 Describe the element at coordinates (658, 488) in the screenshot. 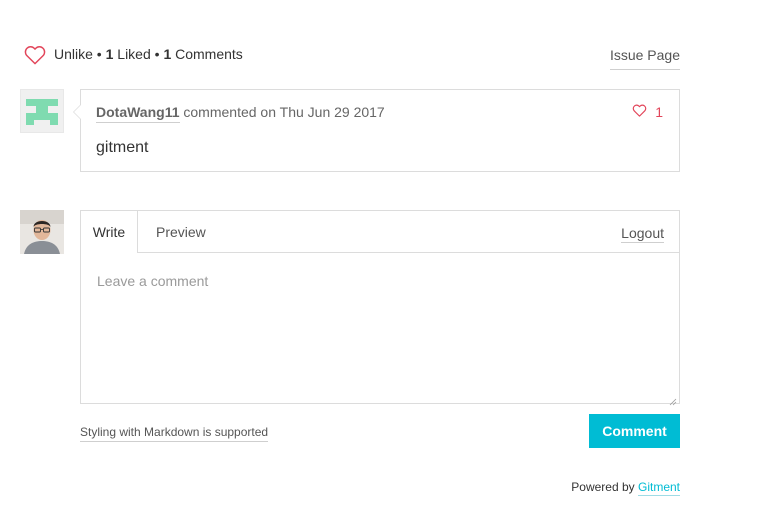

I see `gitment-link: Gitment` at that location.